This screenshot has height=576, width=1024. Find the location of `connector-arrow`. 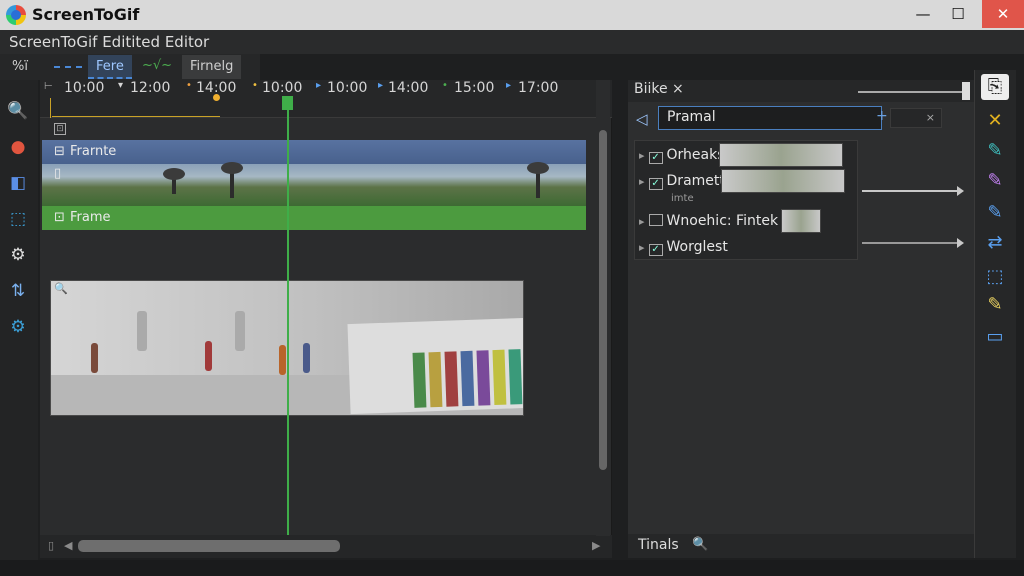

connector-arrow is located at coordinates (913, 243).